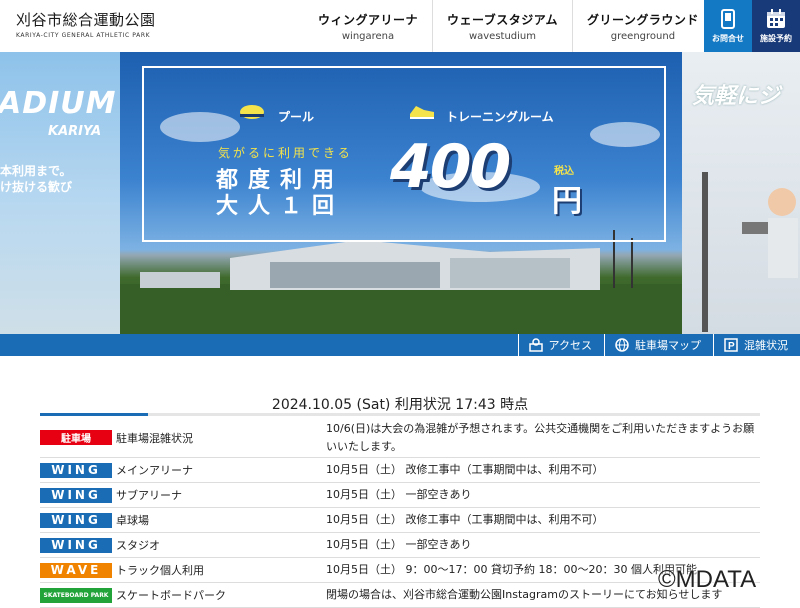  I want to click on tag-cell: SKATEBOARD PARK, so click(76, 595).